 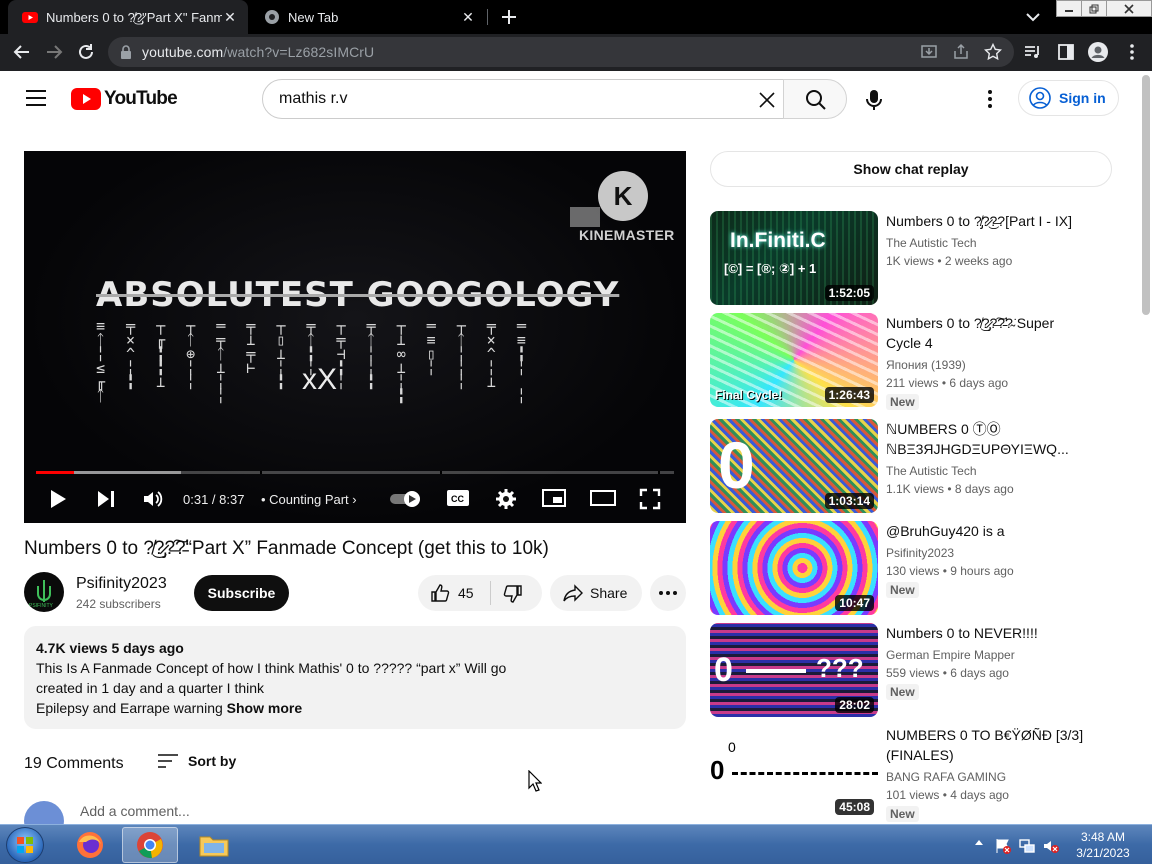 I want to click on profile-avatar-icon, so click(x=1098, y=52).